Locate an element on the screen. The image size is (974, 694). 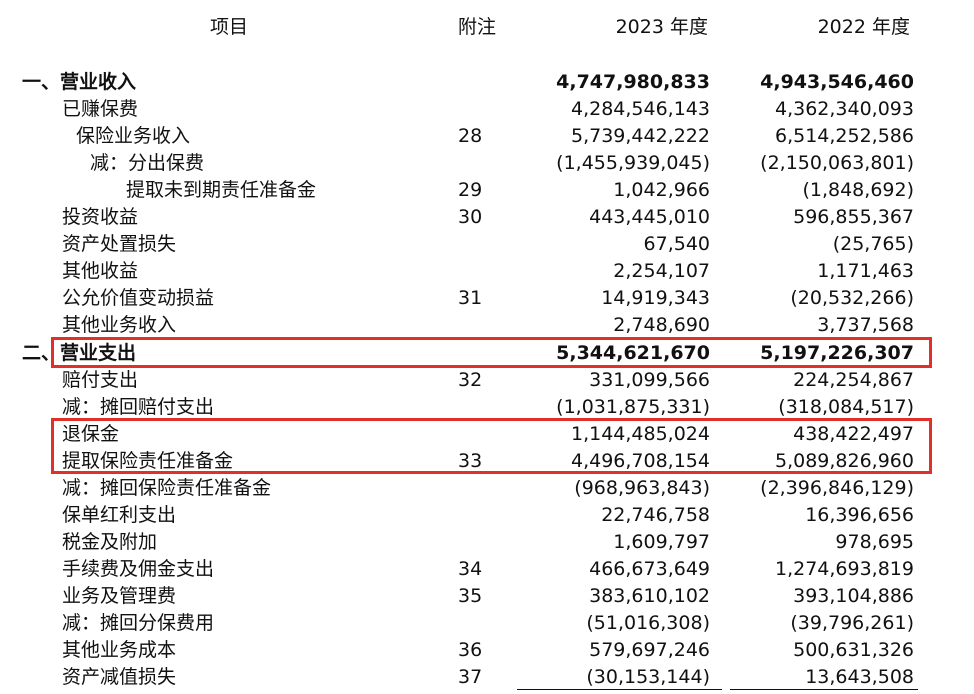
header-row: 项目 附注 2023 年度 2022 年度 is located at coordinates (487, 27).